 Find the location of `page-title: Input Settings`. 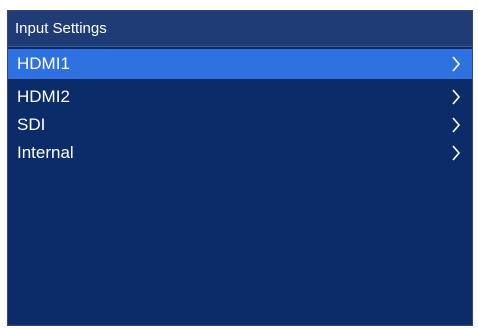

page-title: Input Settings is located at coordinates (61, 28).